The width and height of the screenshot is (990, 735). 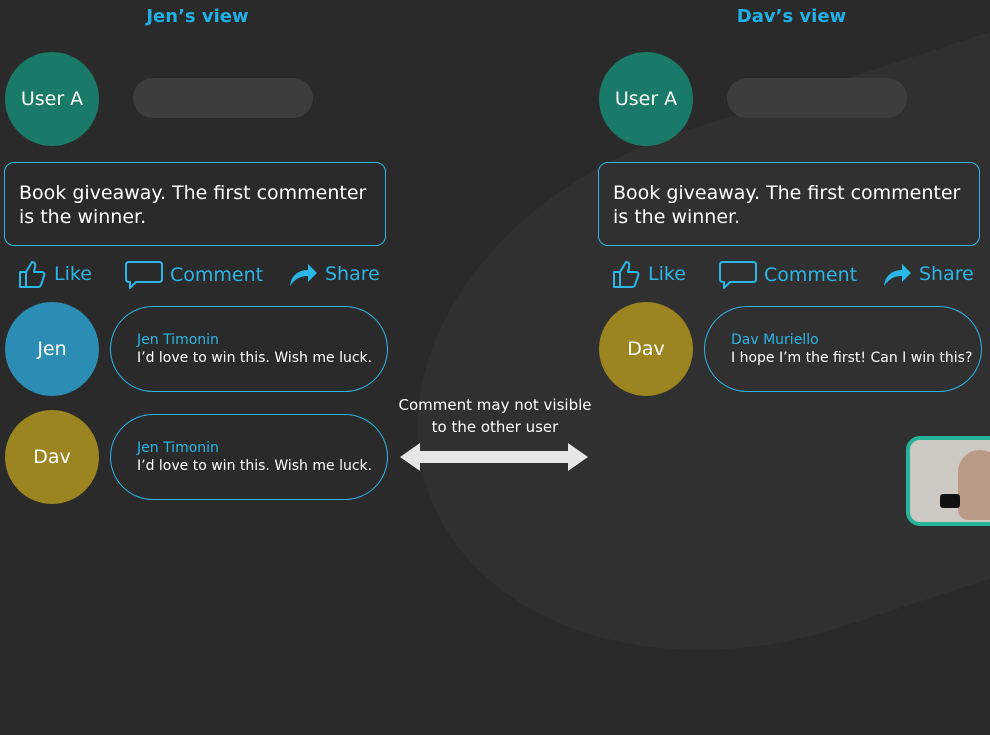 What do you see at coordinates (791, 16) in the screenshot?
I see `view-title: Dav’s view` at bounding box center [791, 16].